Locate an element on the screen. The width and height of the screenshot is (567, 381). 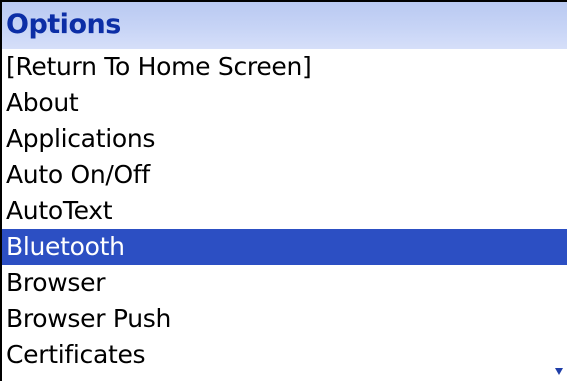
menu-item-about: About is located at coordinates (284, 103).